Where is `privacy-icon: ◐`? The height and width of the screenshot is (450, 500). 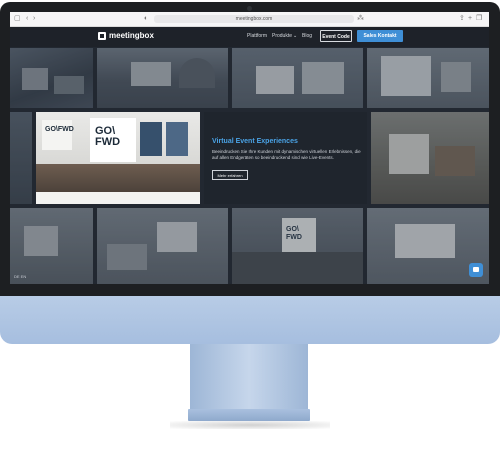 privacy-icon: ◐ is located at coordinates (146, 18).